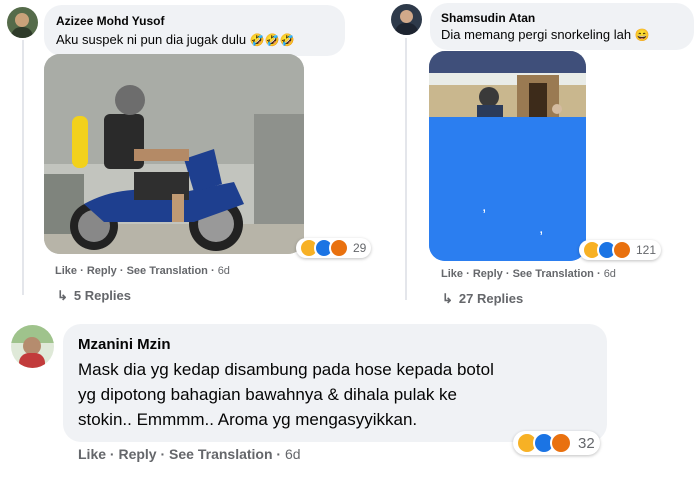  I want to click on reactions-summary: 29, so click(334, 248).